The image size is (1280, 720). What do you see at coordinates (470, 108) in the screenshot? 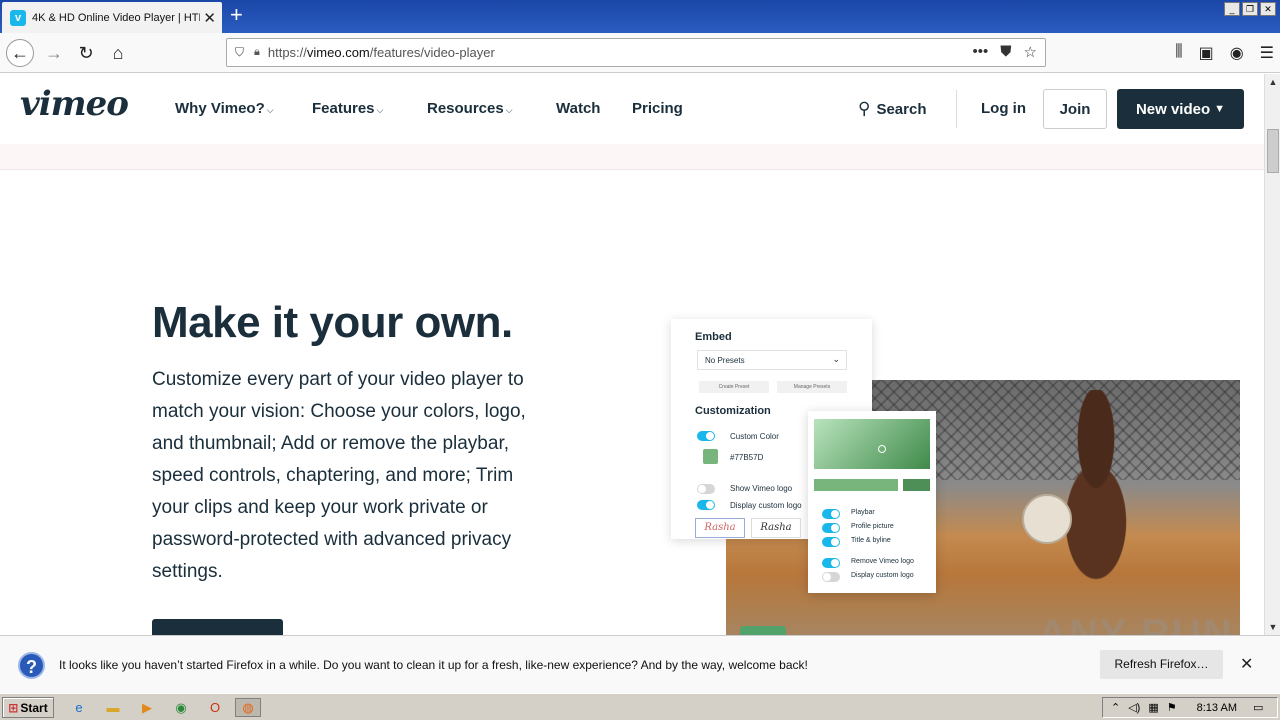
I see `nav-resources: Resources ⌵` at bounding box center [470, 108].